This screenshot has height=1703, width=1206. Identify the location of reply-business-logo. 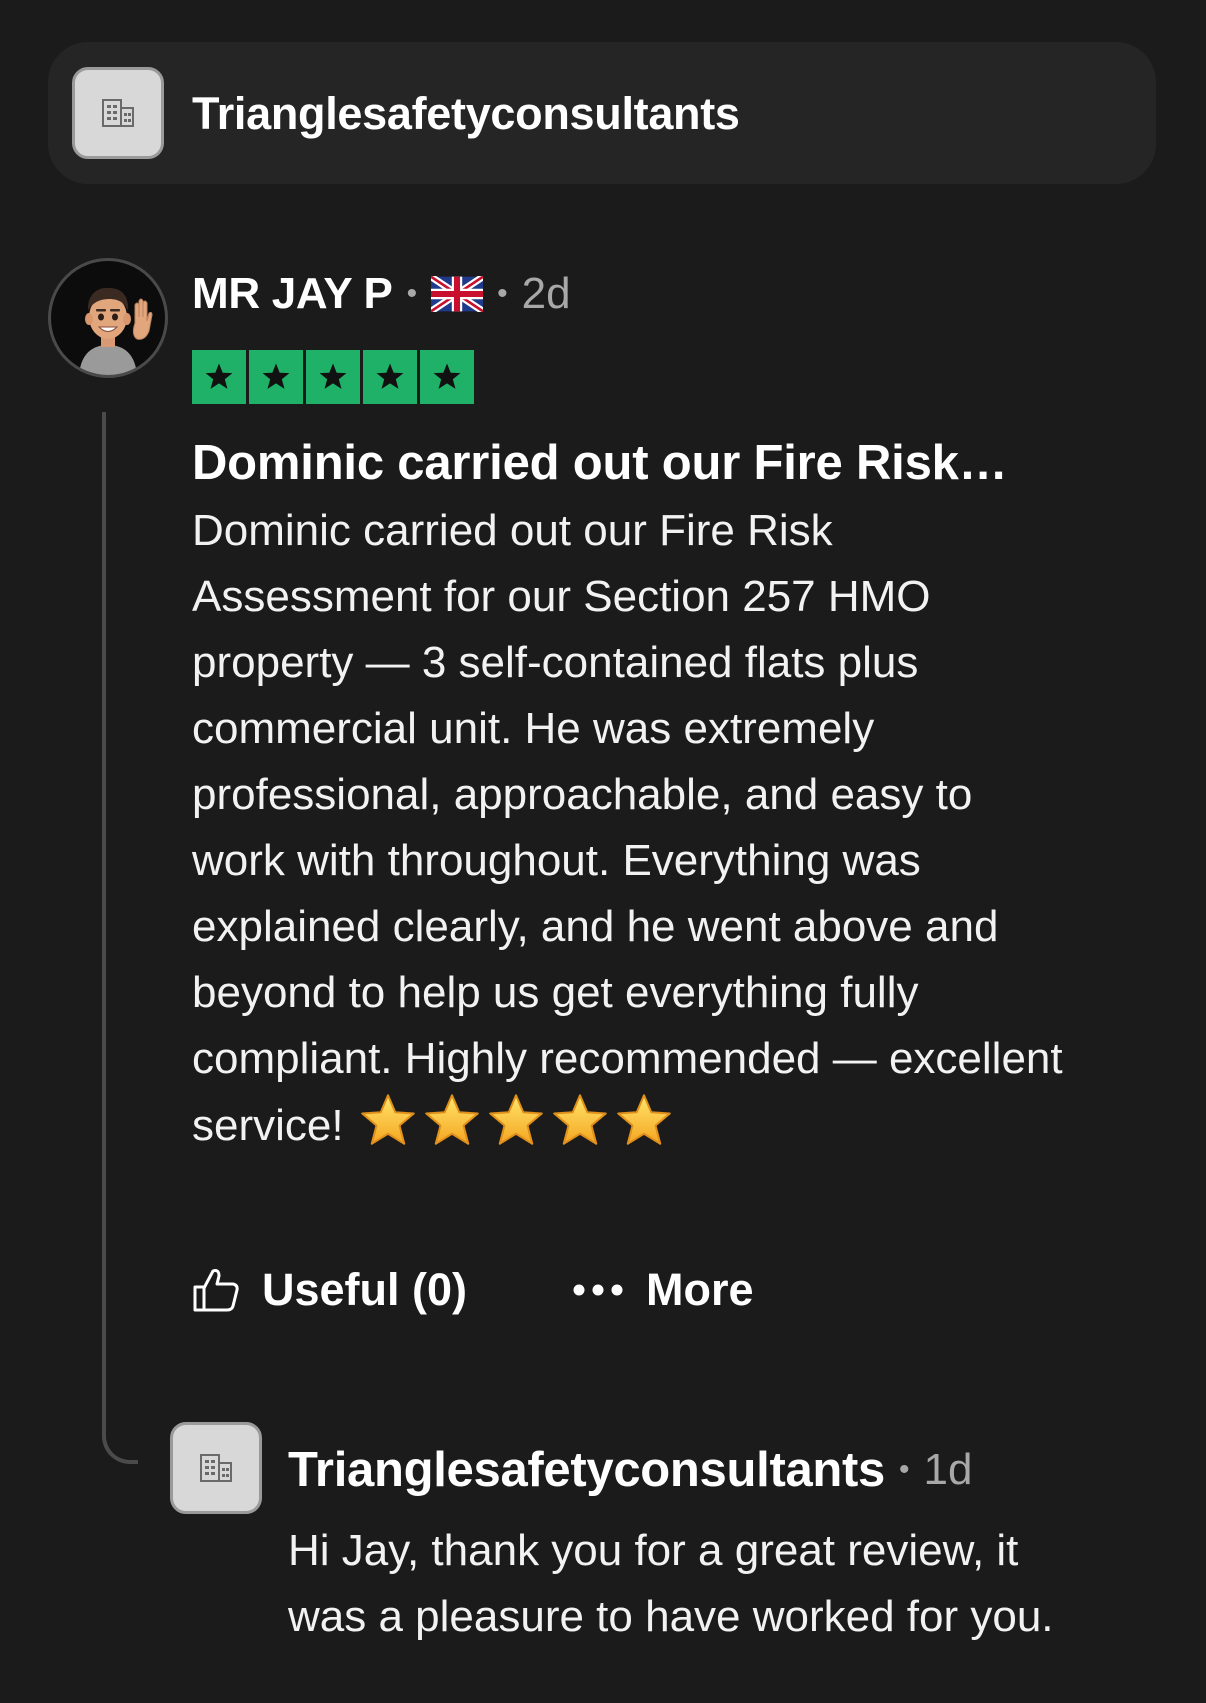
(216, 1468).